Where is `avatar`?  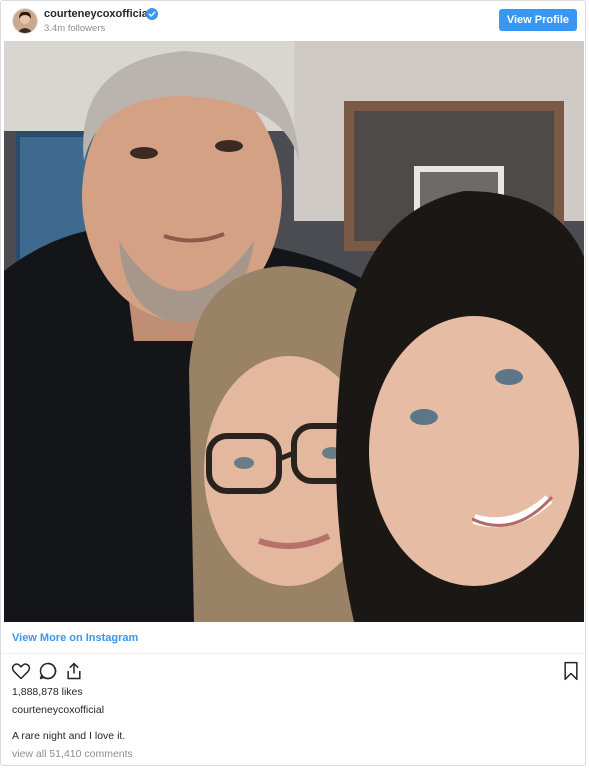 avatar is located at coordinates (25, 21).